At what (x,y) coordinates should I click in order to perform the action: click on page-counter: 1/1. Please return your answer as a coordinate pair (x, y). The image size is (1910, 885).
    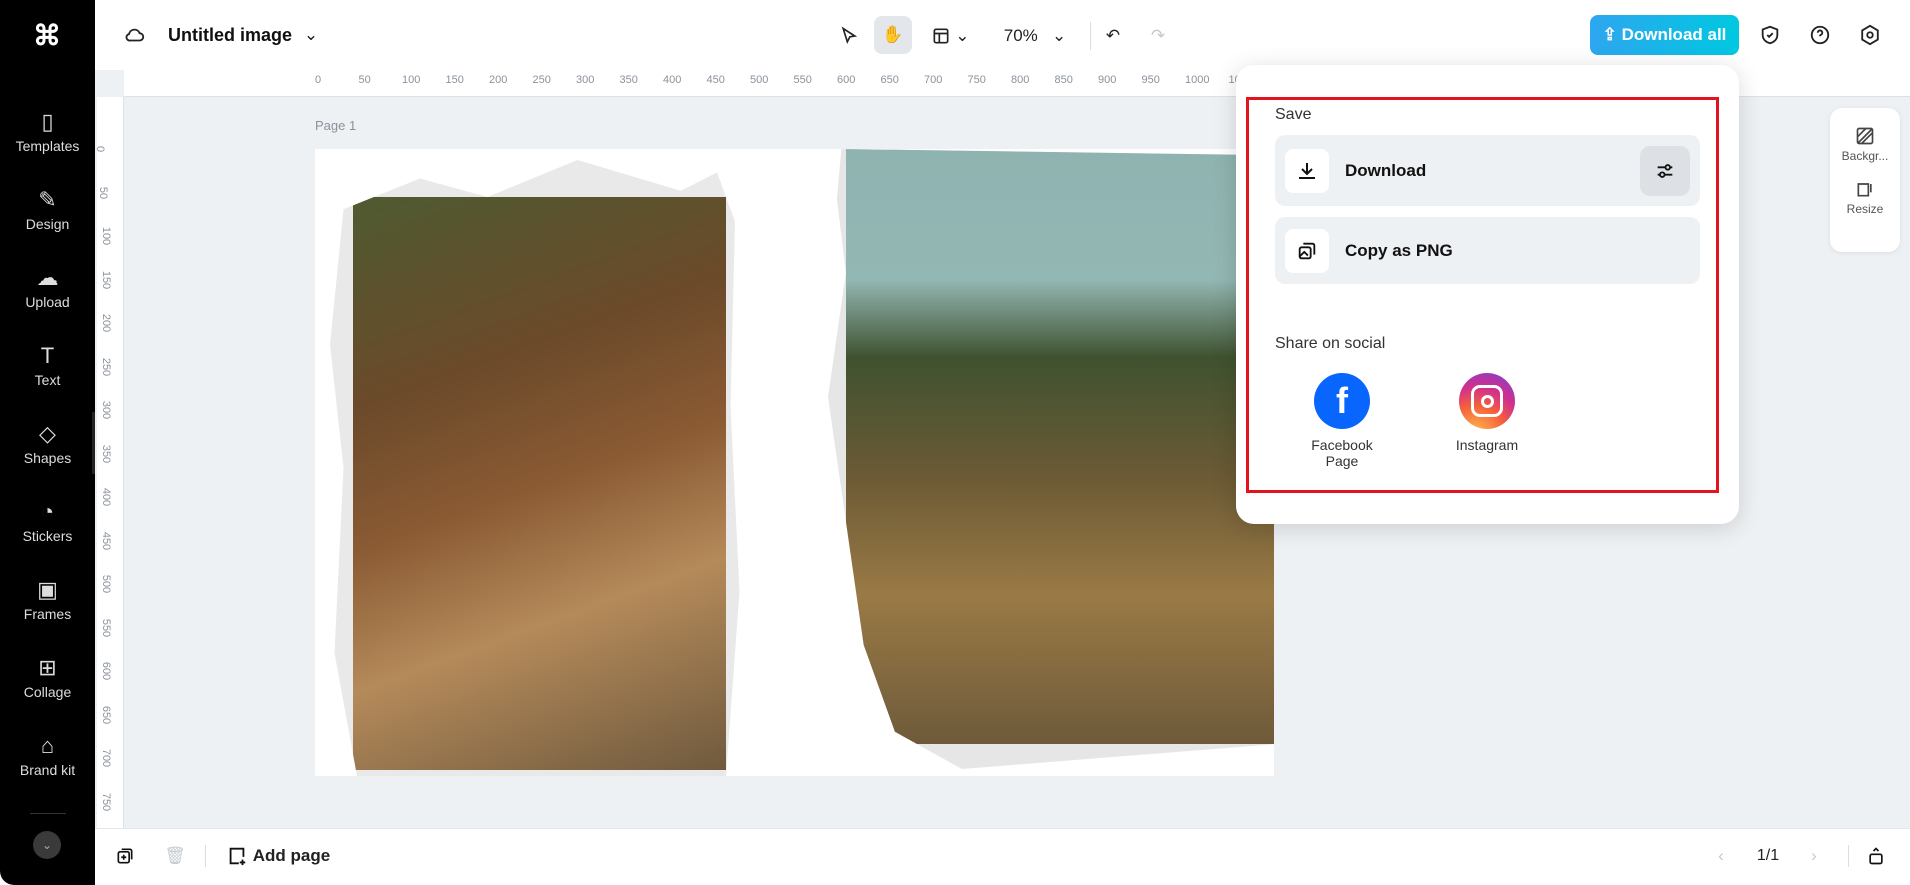
    Looking at the image, I should click on (1768, 855).